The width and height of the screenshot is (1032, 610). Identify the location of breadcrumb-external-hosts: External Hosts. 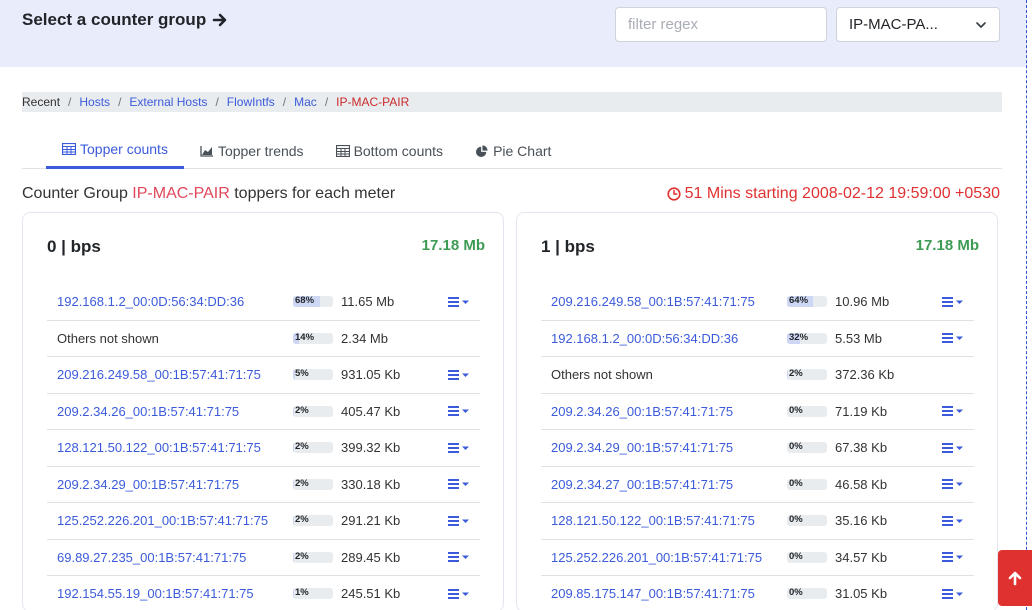
(168, 102).